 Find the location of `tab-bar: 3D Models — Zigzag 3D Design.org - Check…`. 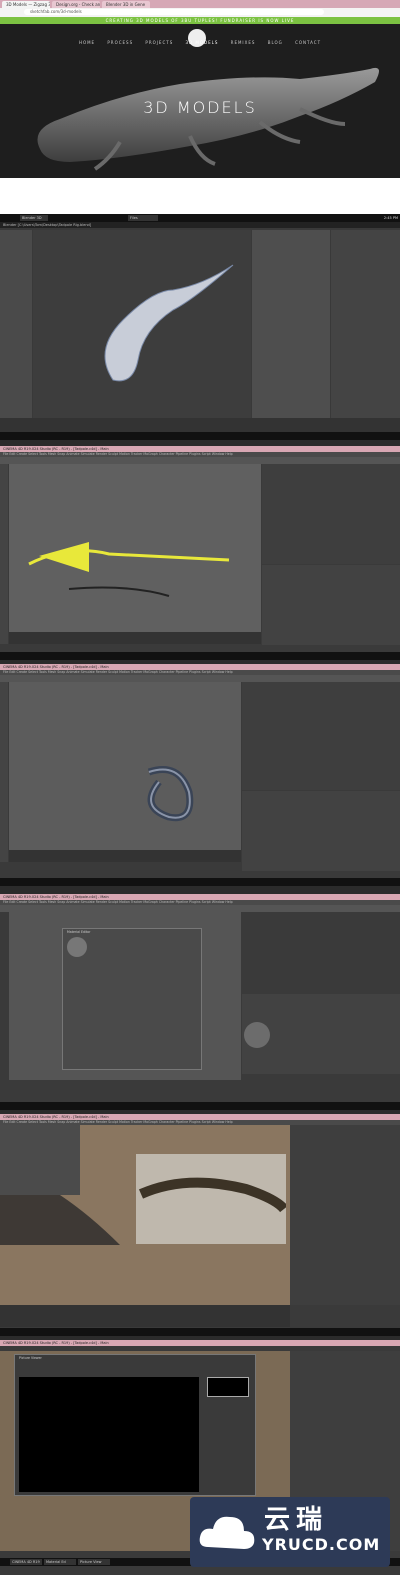

tab-bar: 3D Models — Zigzag 3D Design.org - Check… is located at coordinates (200, 4).